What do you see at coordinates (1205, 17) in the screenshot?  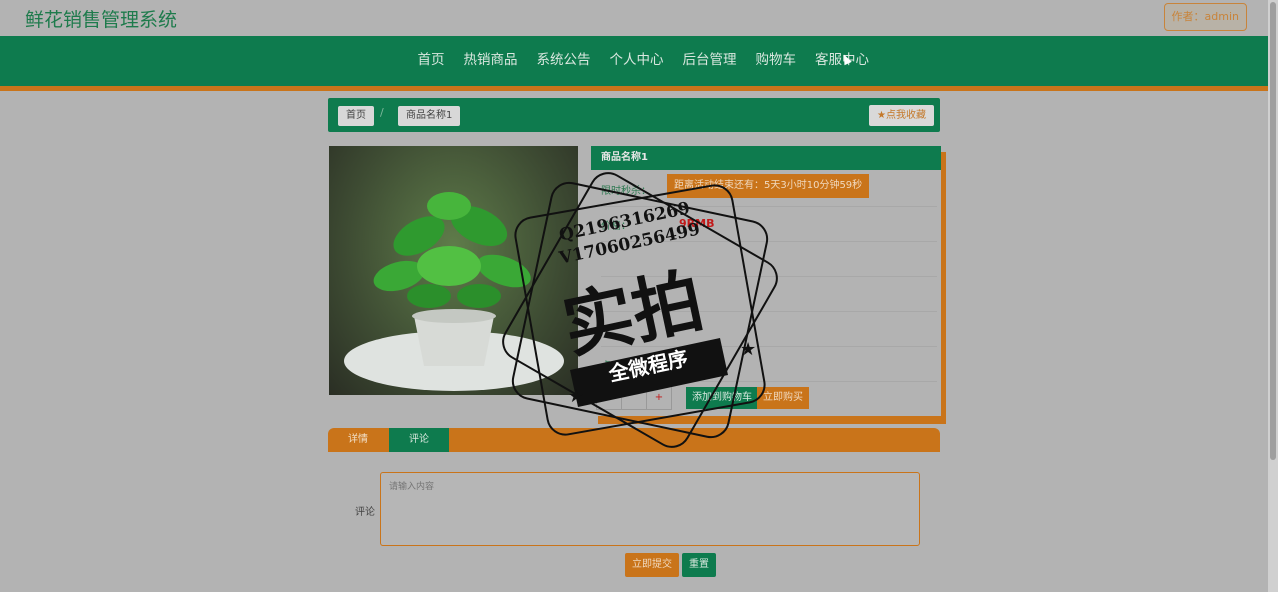 I see `author-button: 作者：admin` at bounding box center [1205, 17].